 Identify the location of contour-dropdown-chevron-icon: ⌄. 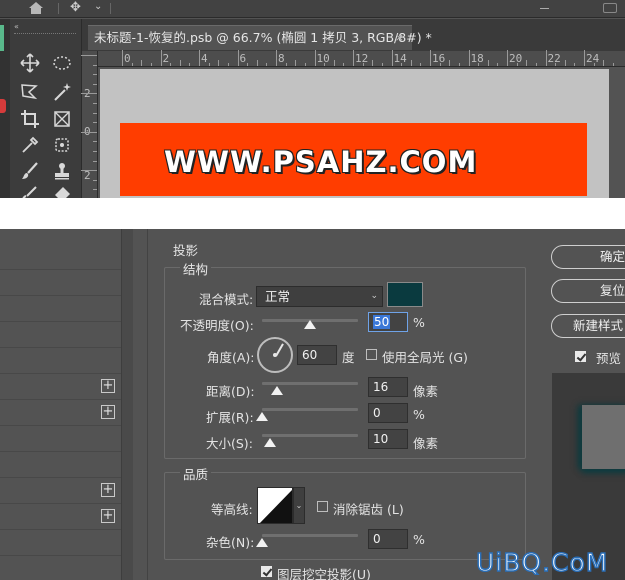
(299, 505).